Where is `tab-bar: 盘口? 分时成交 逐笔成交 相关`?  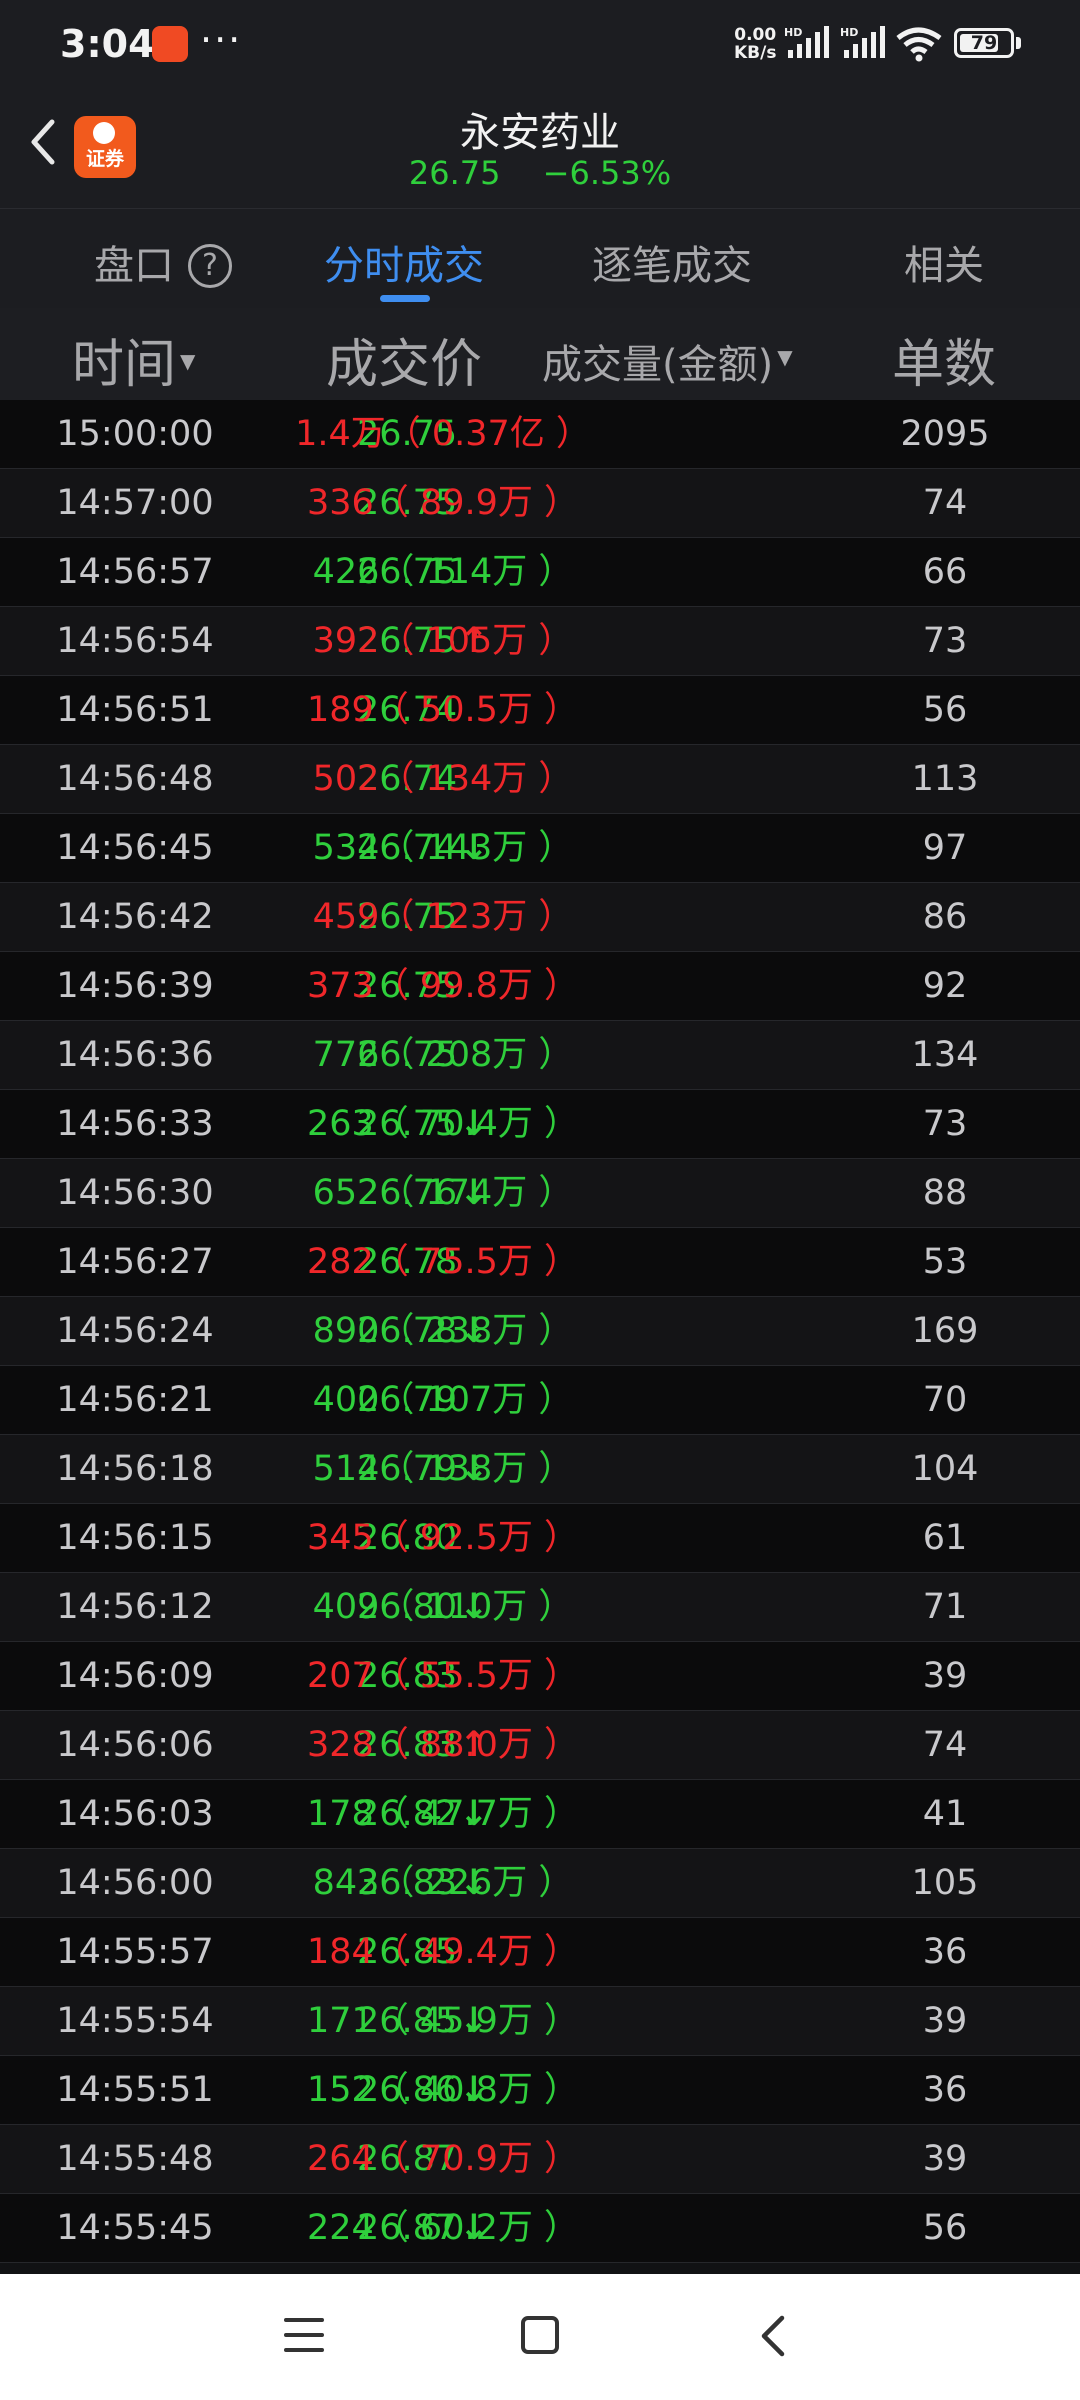 tab-bar: 盘口? 分时成交 逐笔成交 相关 is located at coordinates (540, 258).